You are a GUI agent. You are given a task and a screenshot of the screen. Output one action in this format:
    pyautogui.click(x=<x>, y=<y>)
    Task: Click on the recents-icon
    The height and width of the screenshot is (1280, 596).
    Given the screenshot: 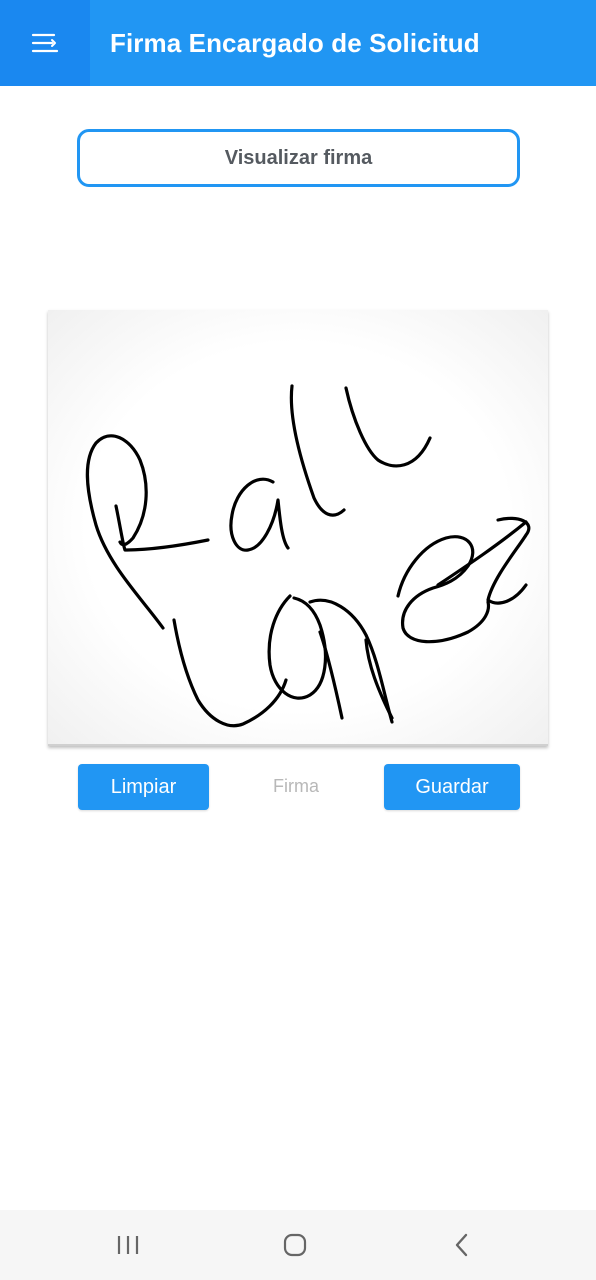 What is the action you would take?
    pyautogui.click(x=128, y=1245)
    